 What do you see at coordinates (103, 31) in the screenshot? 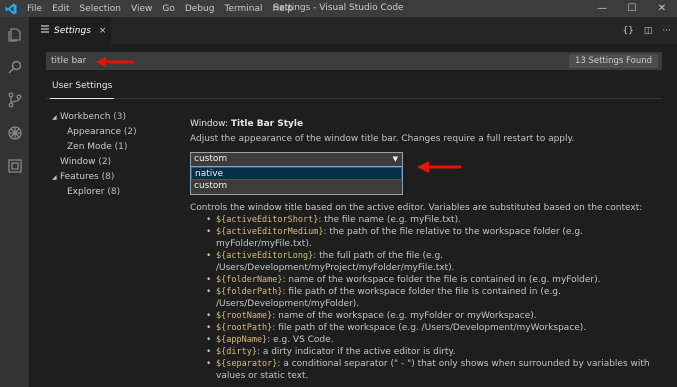
I see `close-icon: ×` at bounding box center [103, 31].